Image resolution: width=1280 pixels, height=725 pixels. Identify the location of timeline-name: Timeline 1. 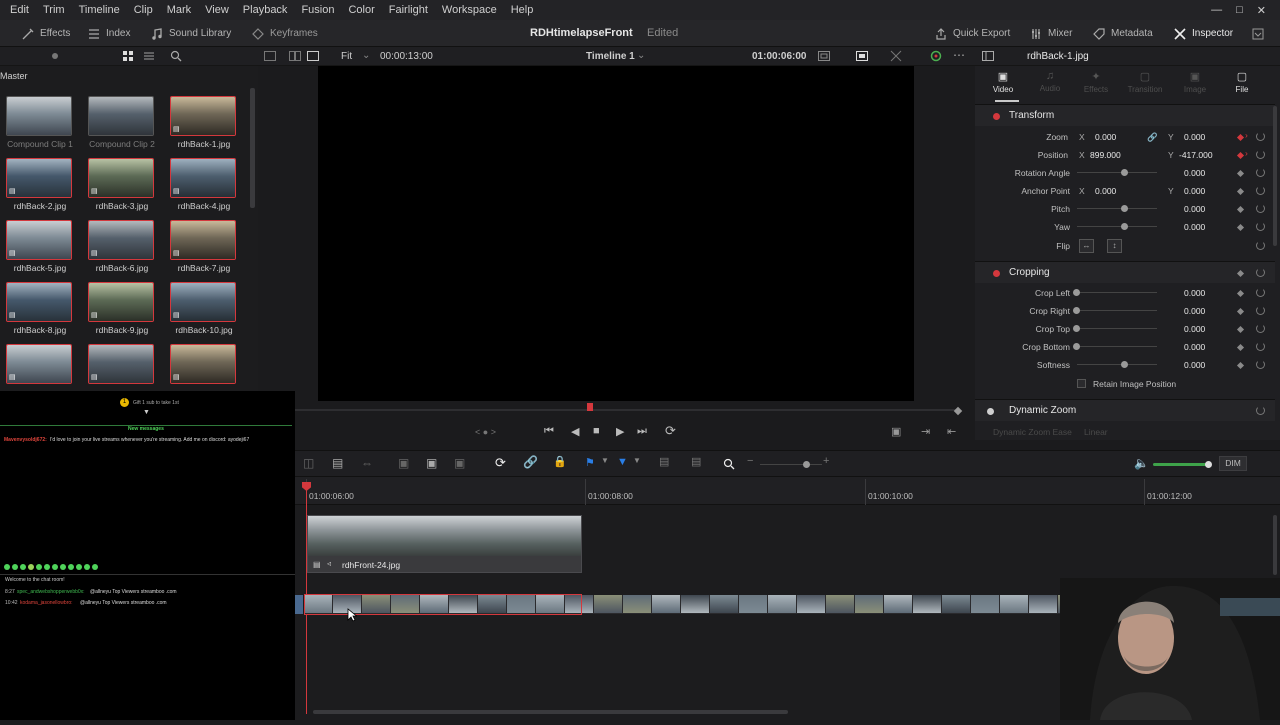
(610, 56).